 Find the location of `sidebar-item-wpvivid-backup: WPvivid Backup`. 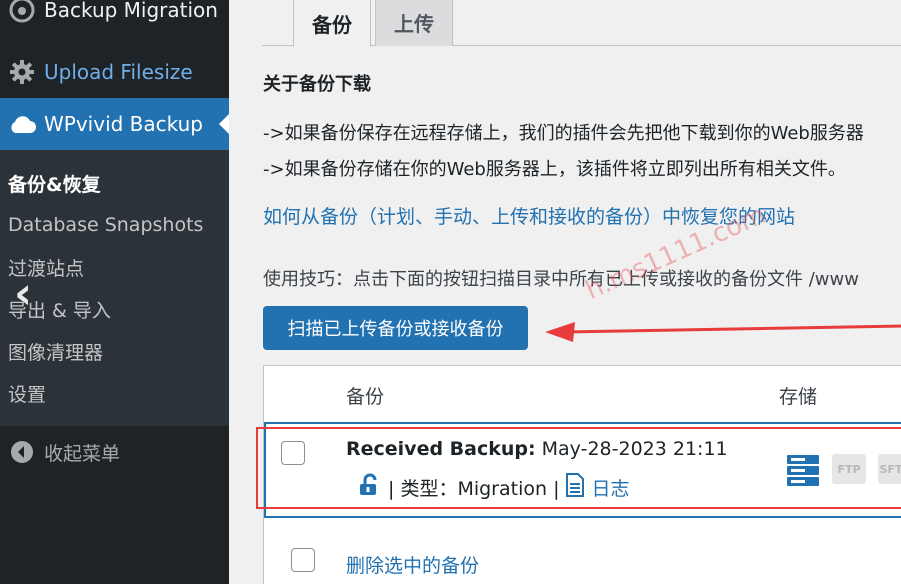

sidebar-item-wpvivid-backup: WPvivid Backup is located at coordinates (114, 124).